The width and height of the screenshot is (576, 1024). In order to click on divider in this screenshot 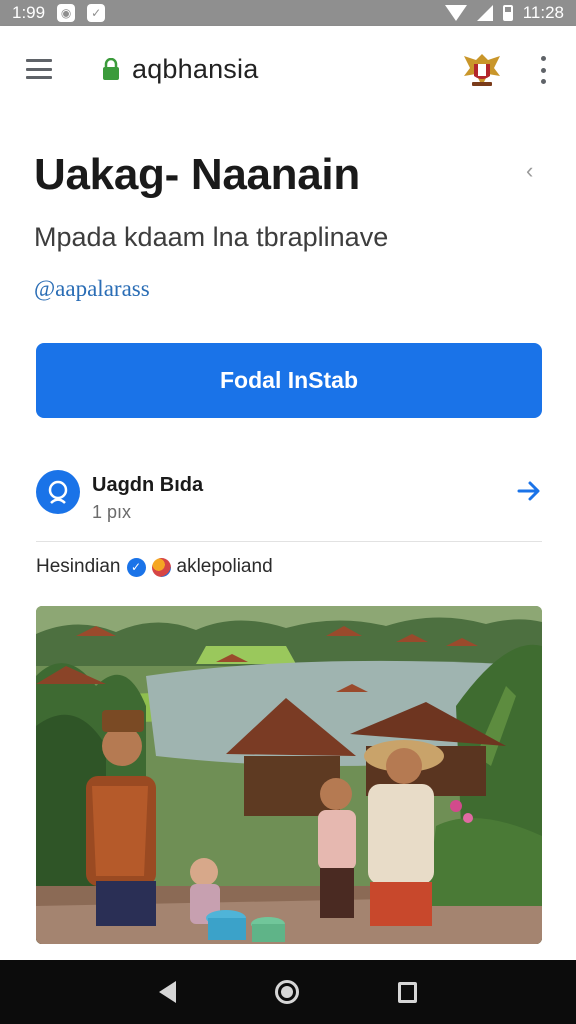, I will do `click(289, 541)`.